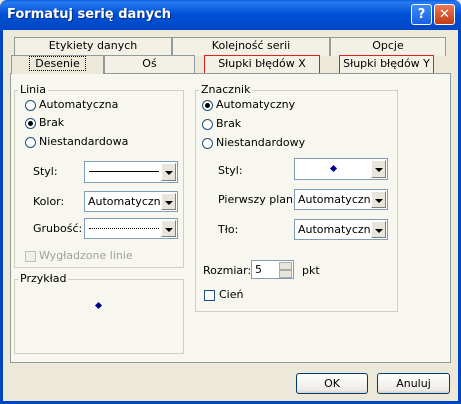 This screenshot has width=461, height=404. What do you see at coordinates (258, 269) in the screenshot?
I see `marker-size-value: 5` at bounding box center [258, 269].